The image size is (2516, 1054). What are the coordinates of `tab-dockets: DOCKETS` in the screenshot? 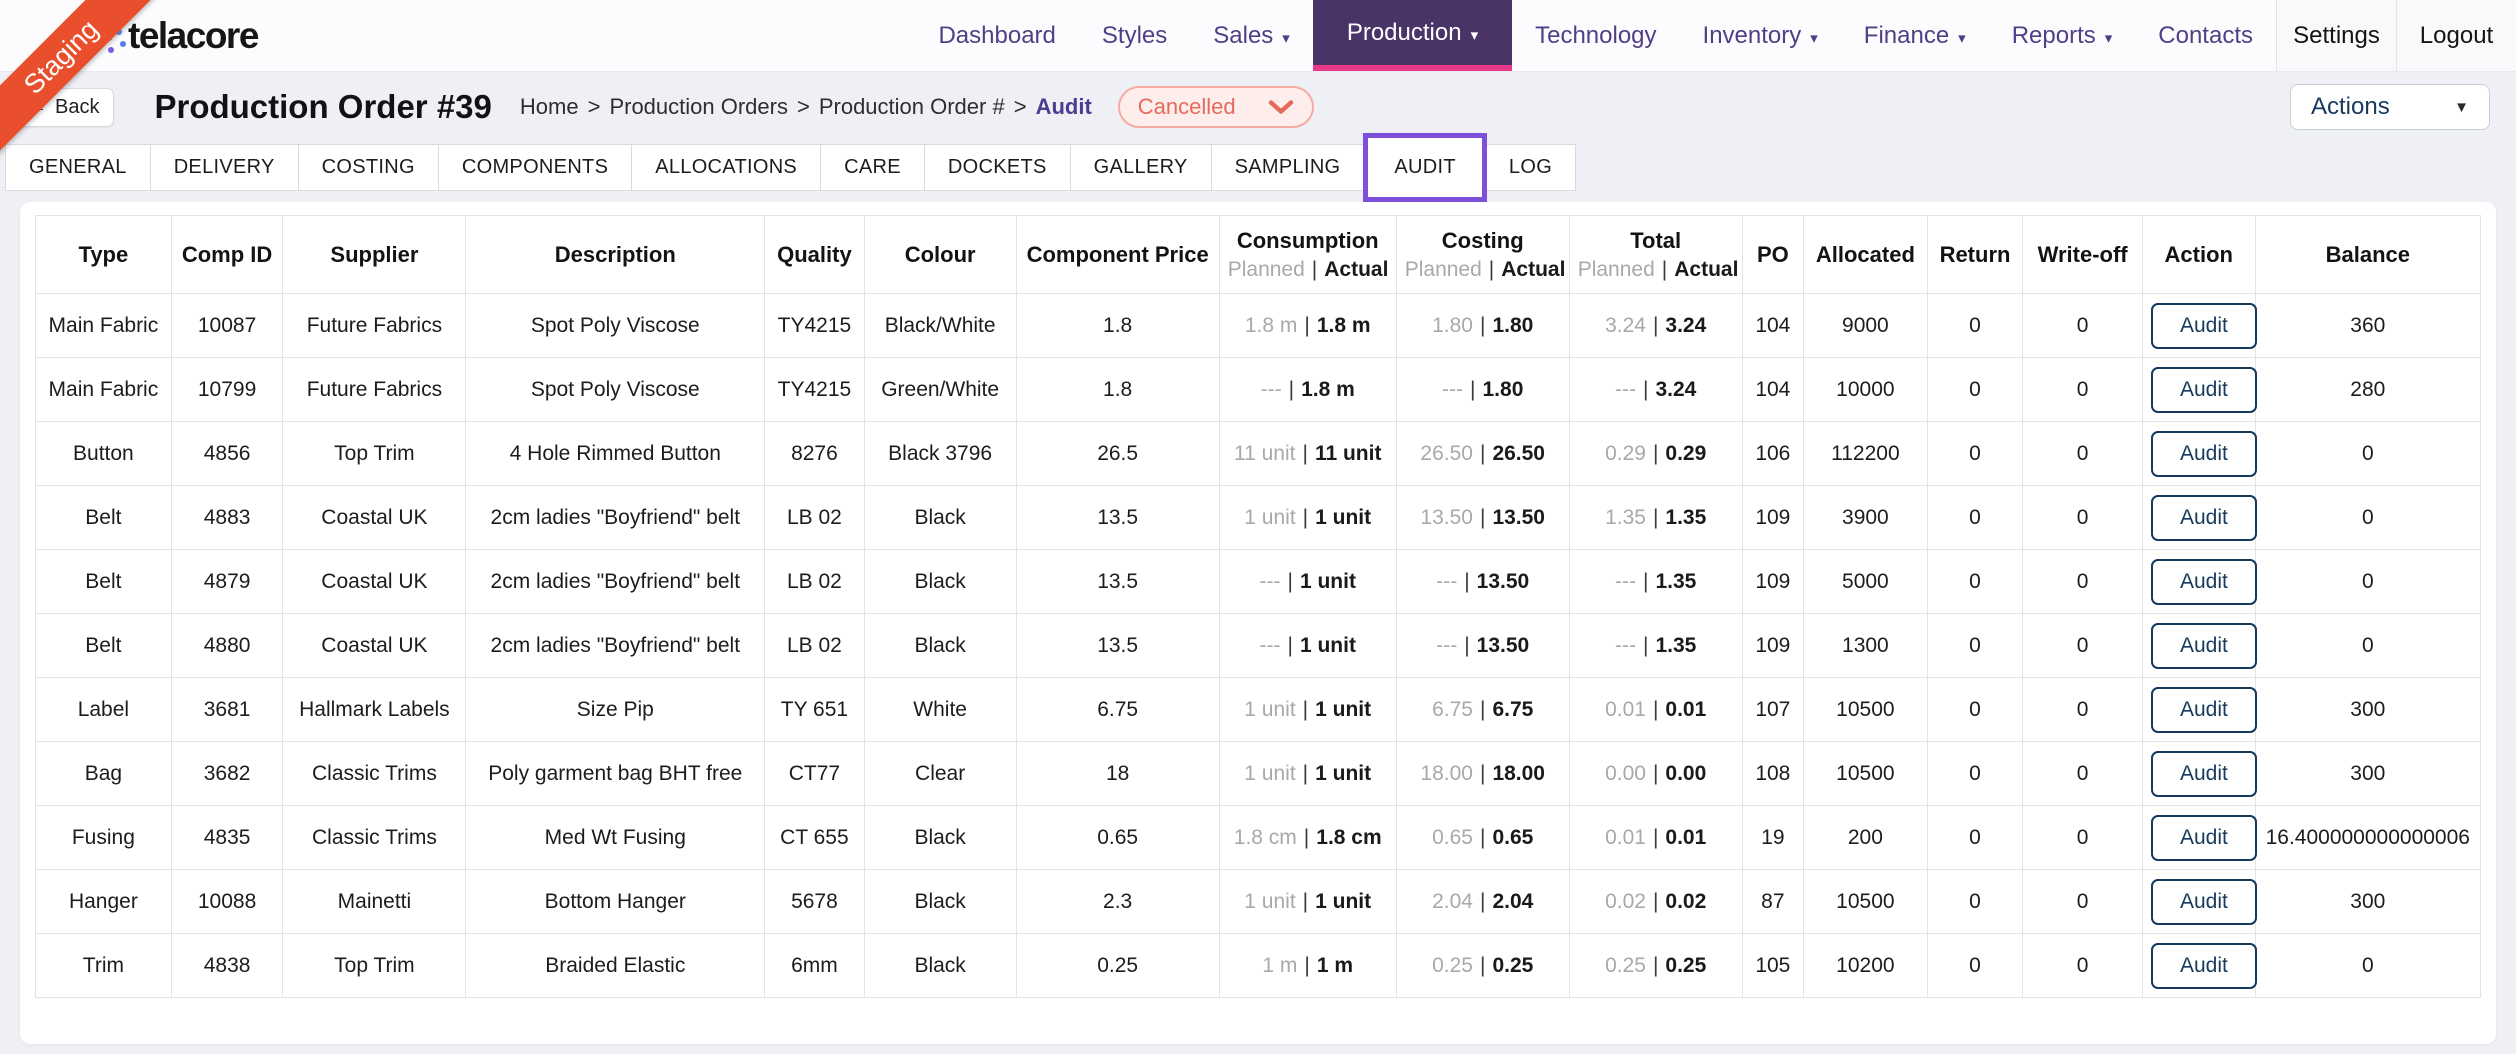 It's located at (997, 167).